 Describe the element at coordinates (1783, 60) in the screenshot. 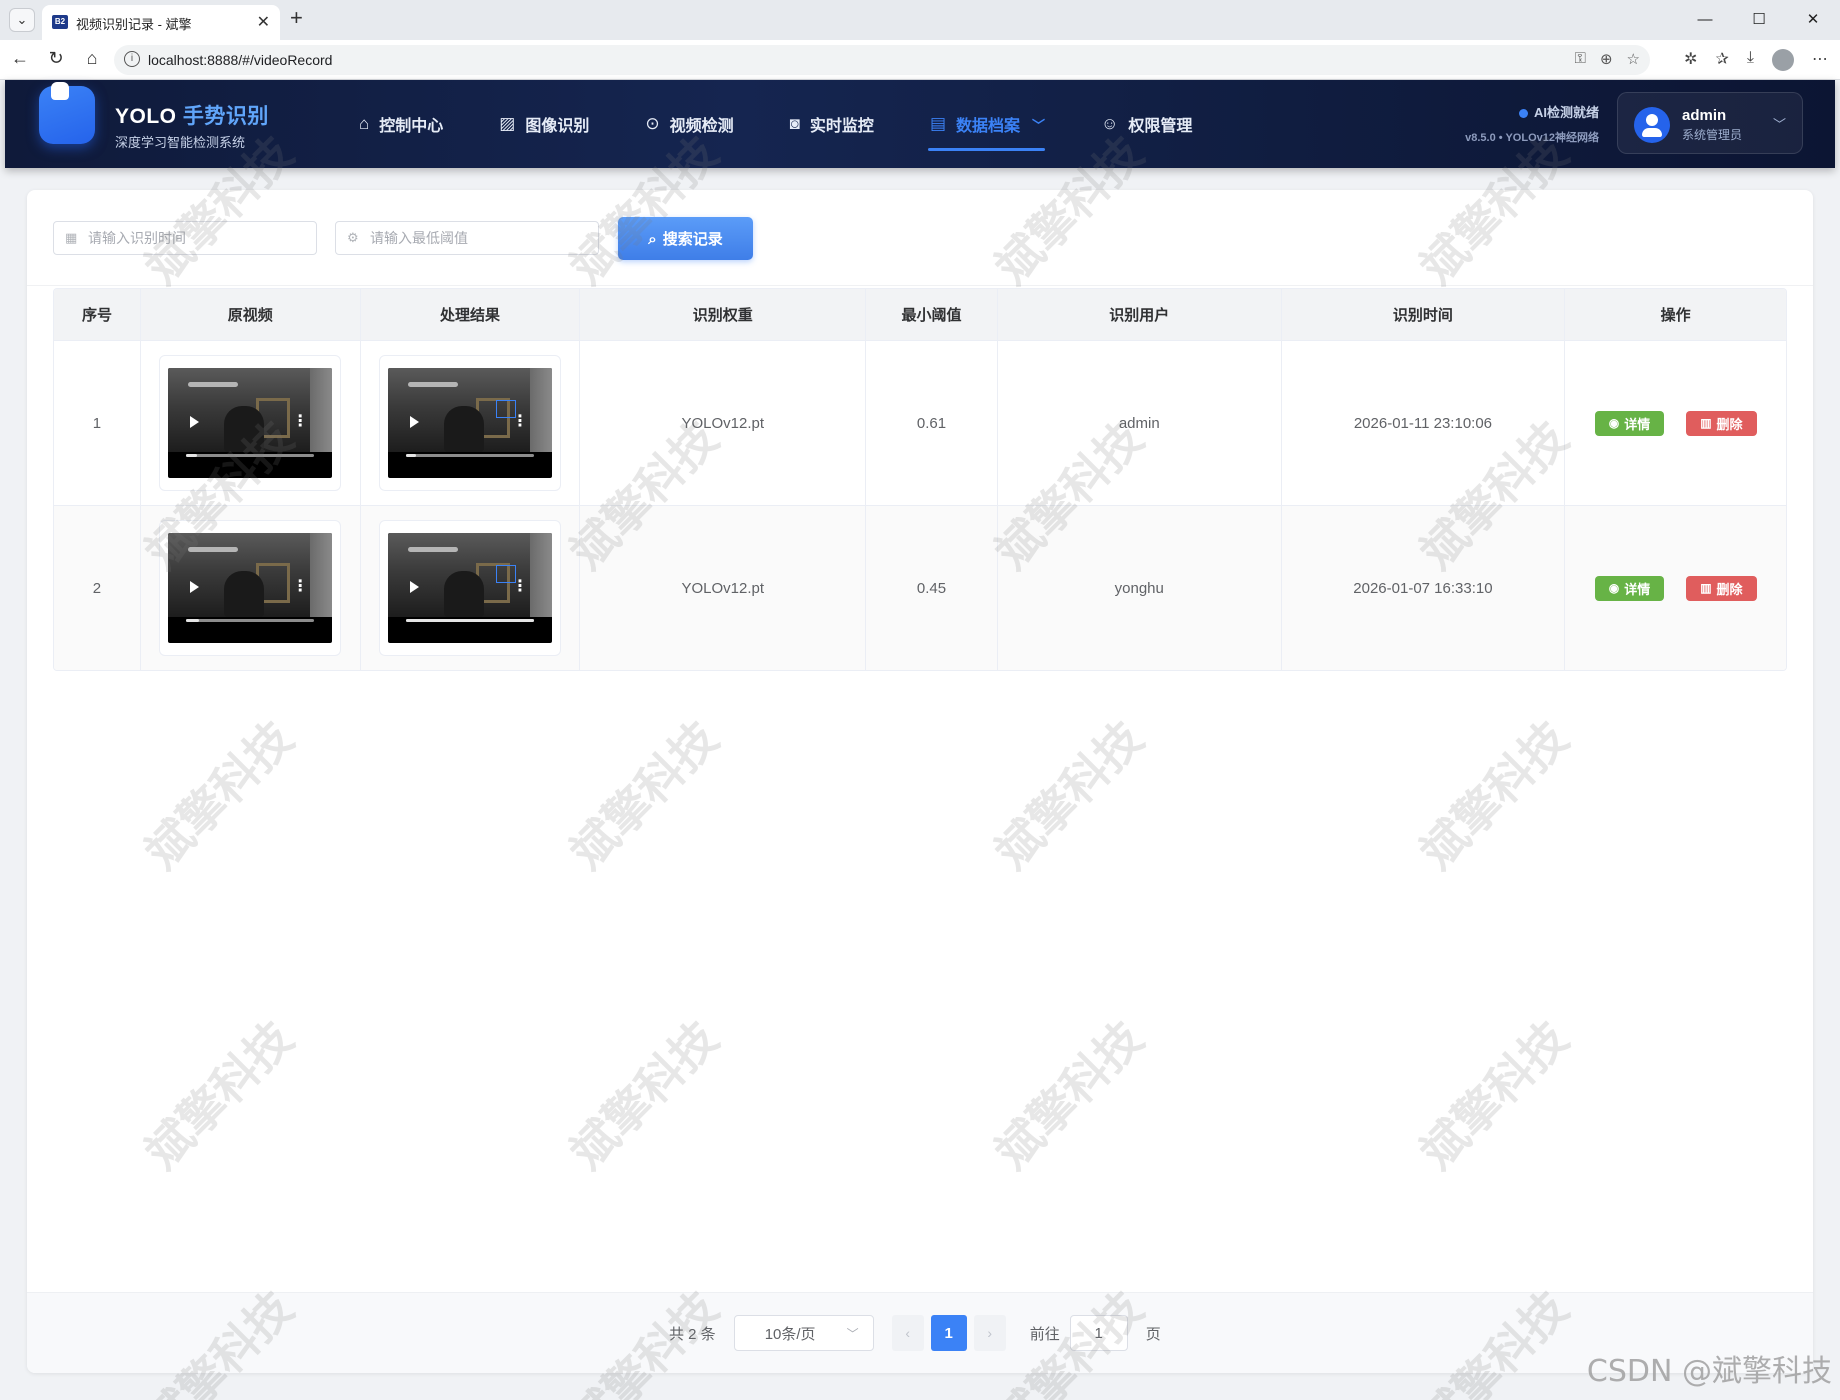

I see `profile-avatar` at that location.